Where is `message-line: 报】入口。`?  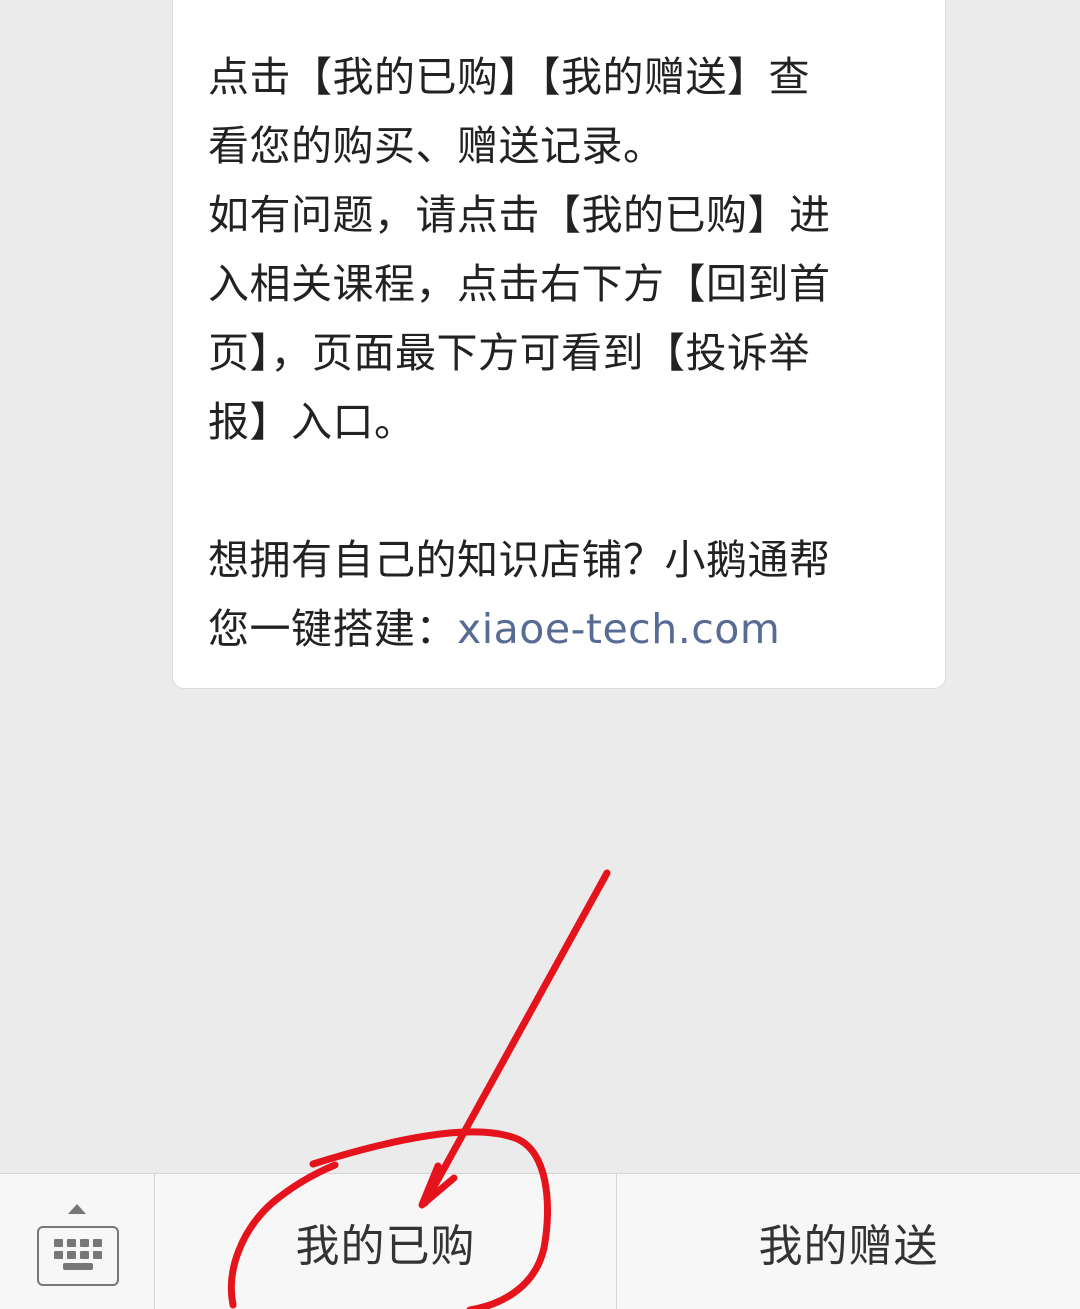
message-line: 报】入口。 is located at coordinates (312, 422).